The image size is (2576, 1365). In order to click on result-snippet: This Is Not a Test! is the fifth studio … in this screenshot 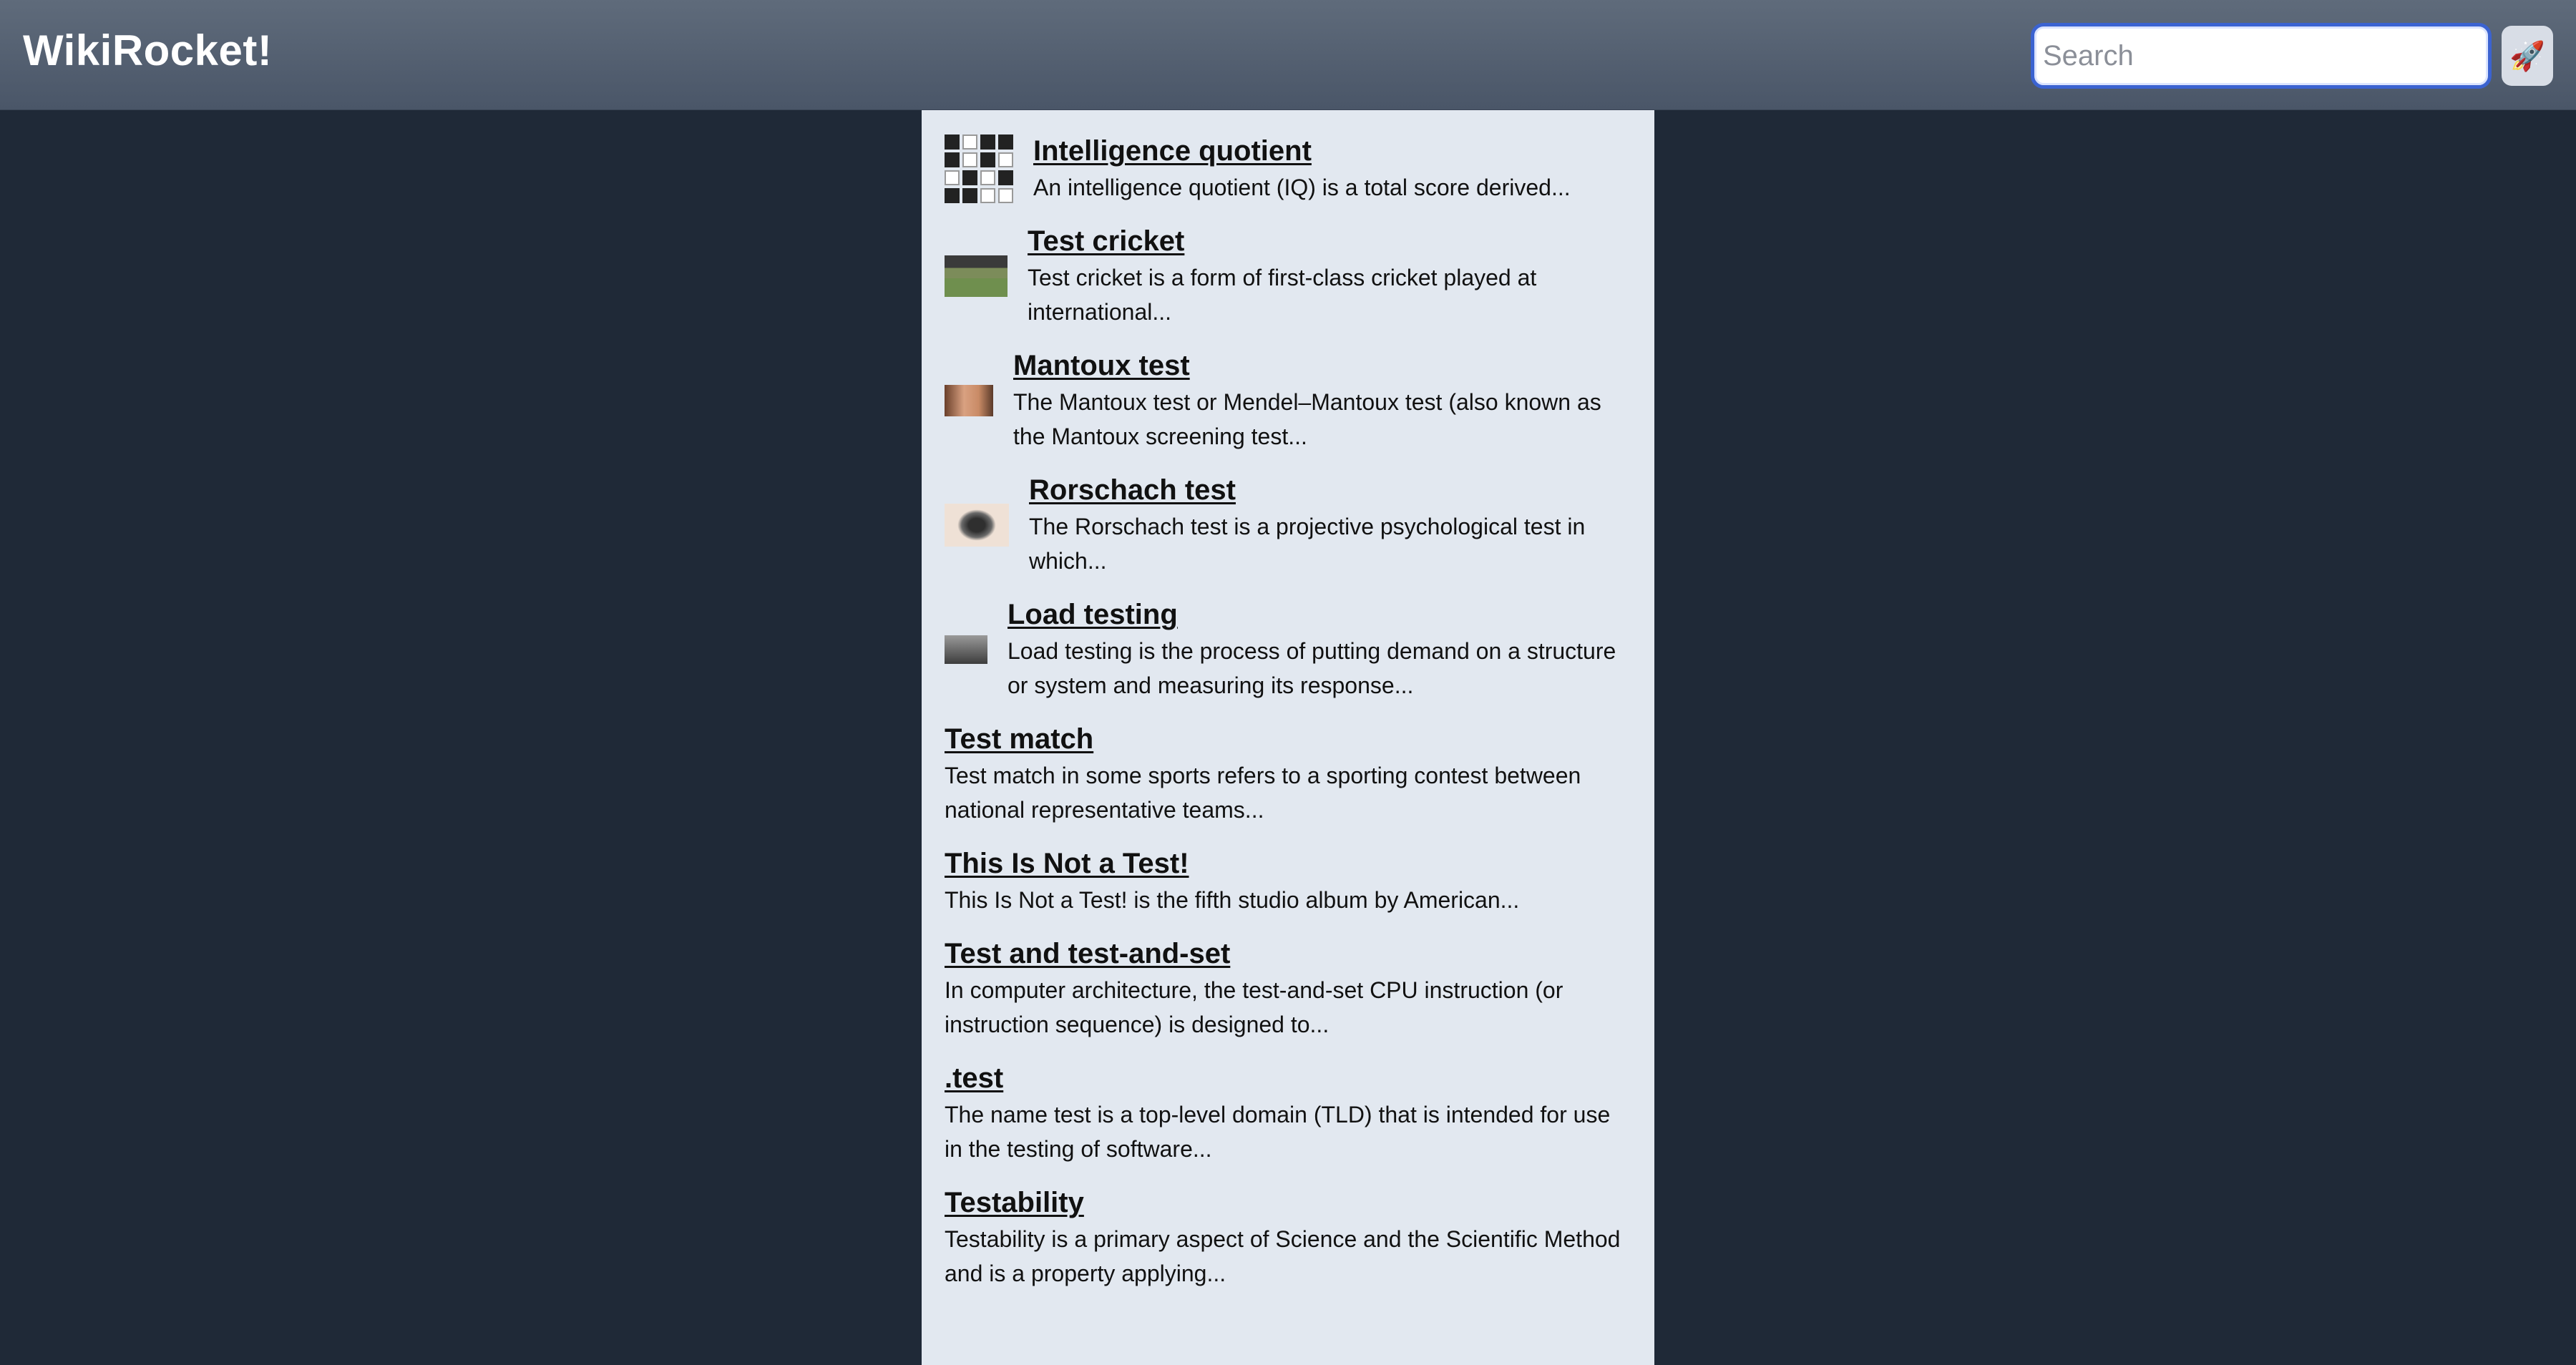, I will do `click(1232, 900)`.